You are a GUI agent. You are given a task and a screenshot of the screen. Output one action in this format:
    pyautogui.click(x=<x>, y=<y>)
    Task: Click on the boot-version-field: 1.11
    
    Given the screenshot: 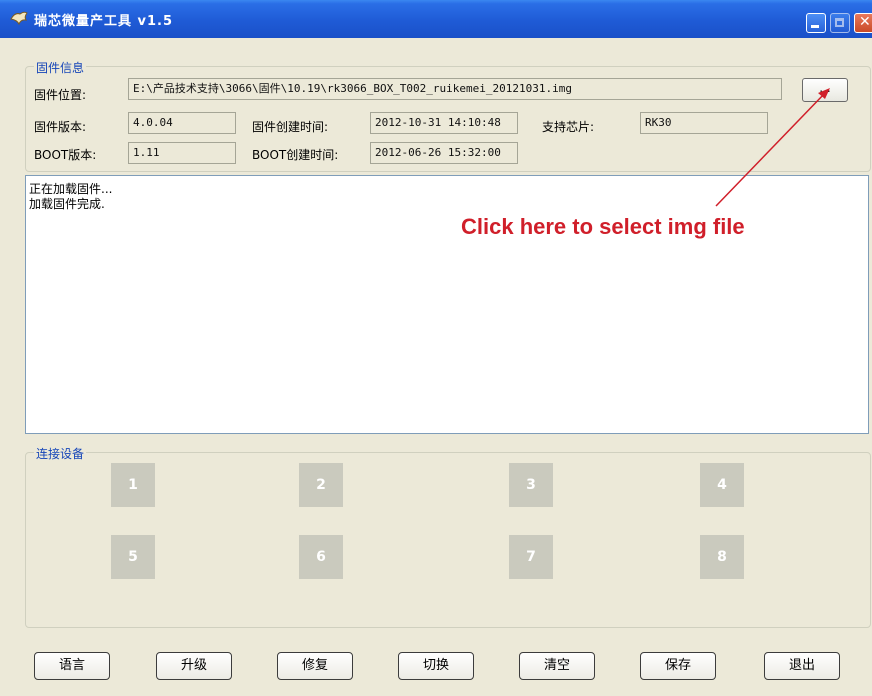 What is the action you would take?
    pyautogui.click(x=182, y=153)
    